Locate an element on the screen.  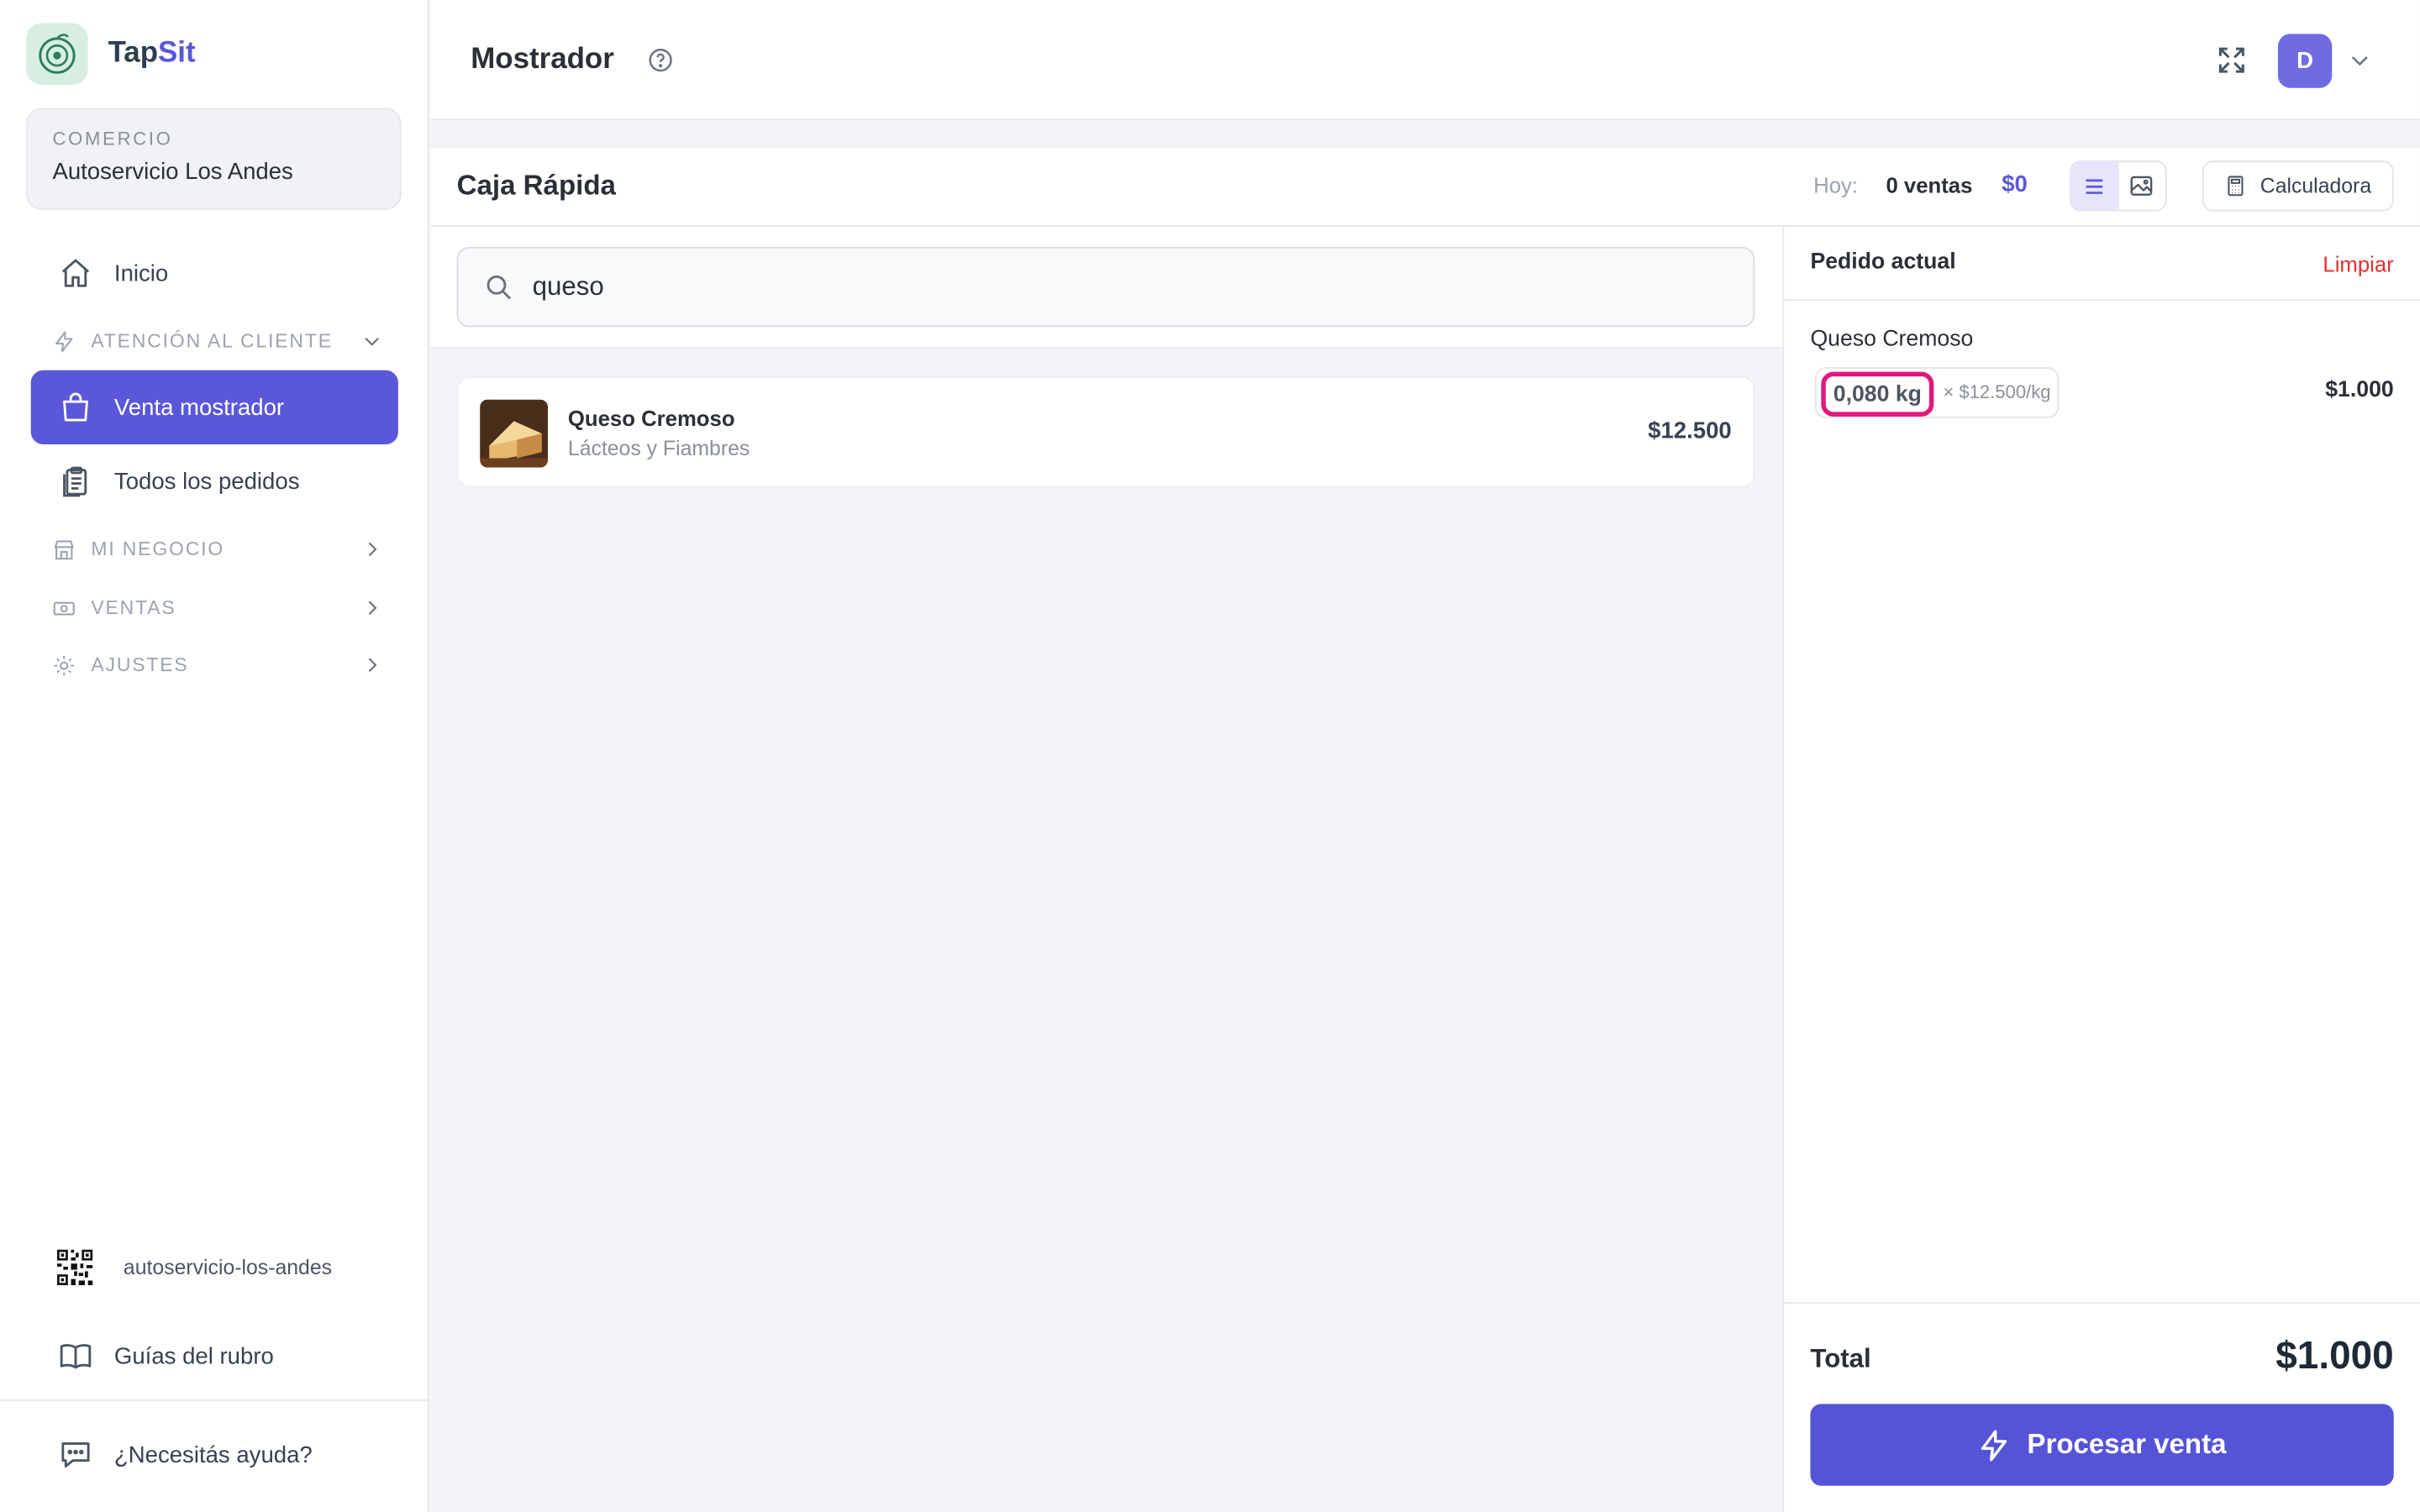
total-value: $1.000 is located at coordinates (2334, 1356).